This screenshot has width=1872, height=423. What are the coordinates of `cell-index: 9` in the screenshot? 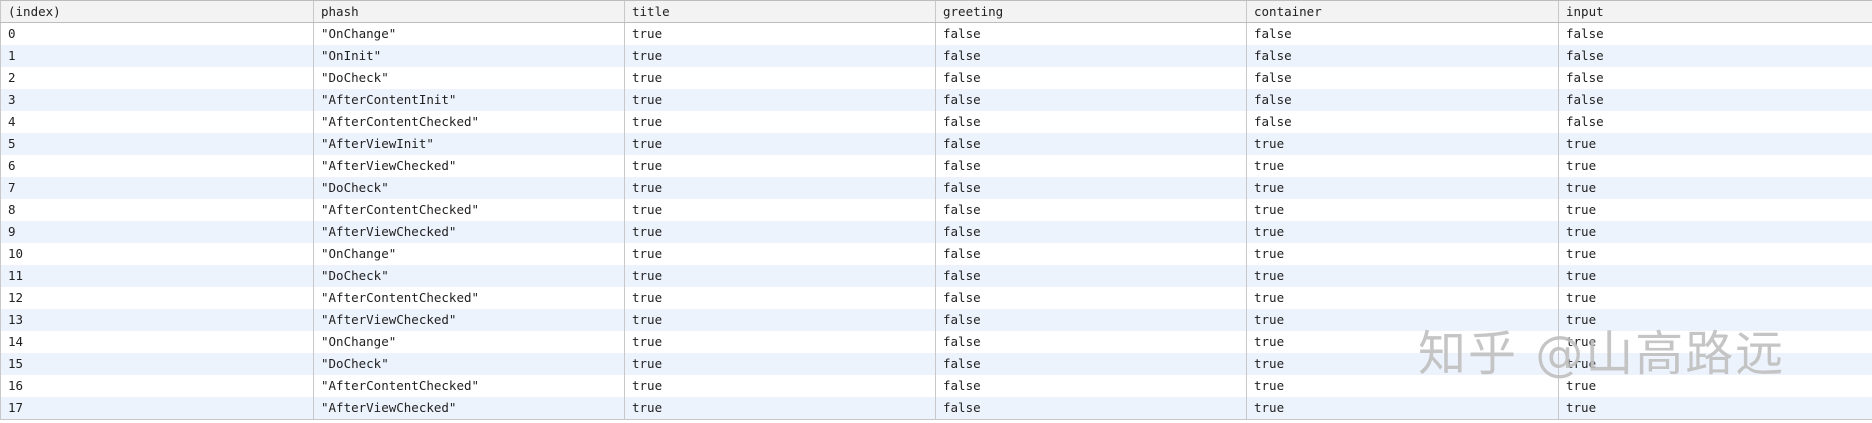 It's located at (157, 232).